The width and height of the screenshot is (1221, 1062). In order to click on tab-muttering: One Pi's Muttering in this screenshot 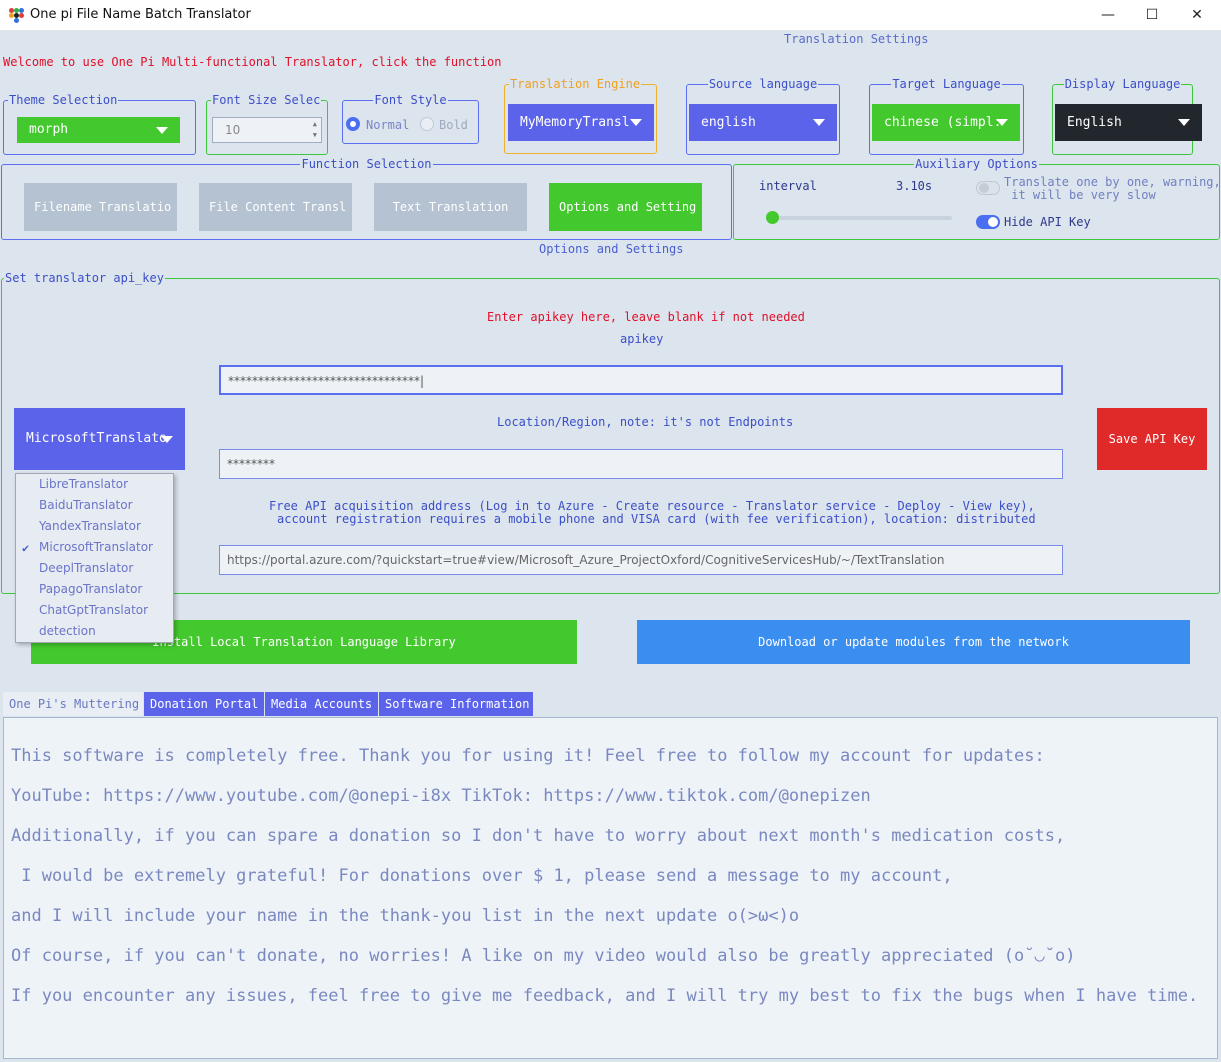, I will do `click(73, 704)`.